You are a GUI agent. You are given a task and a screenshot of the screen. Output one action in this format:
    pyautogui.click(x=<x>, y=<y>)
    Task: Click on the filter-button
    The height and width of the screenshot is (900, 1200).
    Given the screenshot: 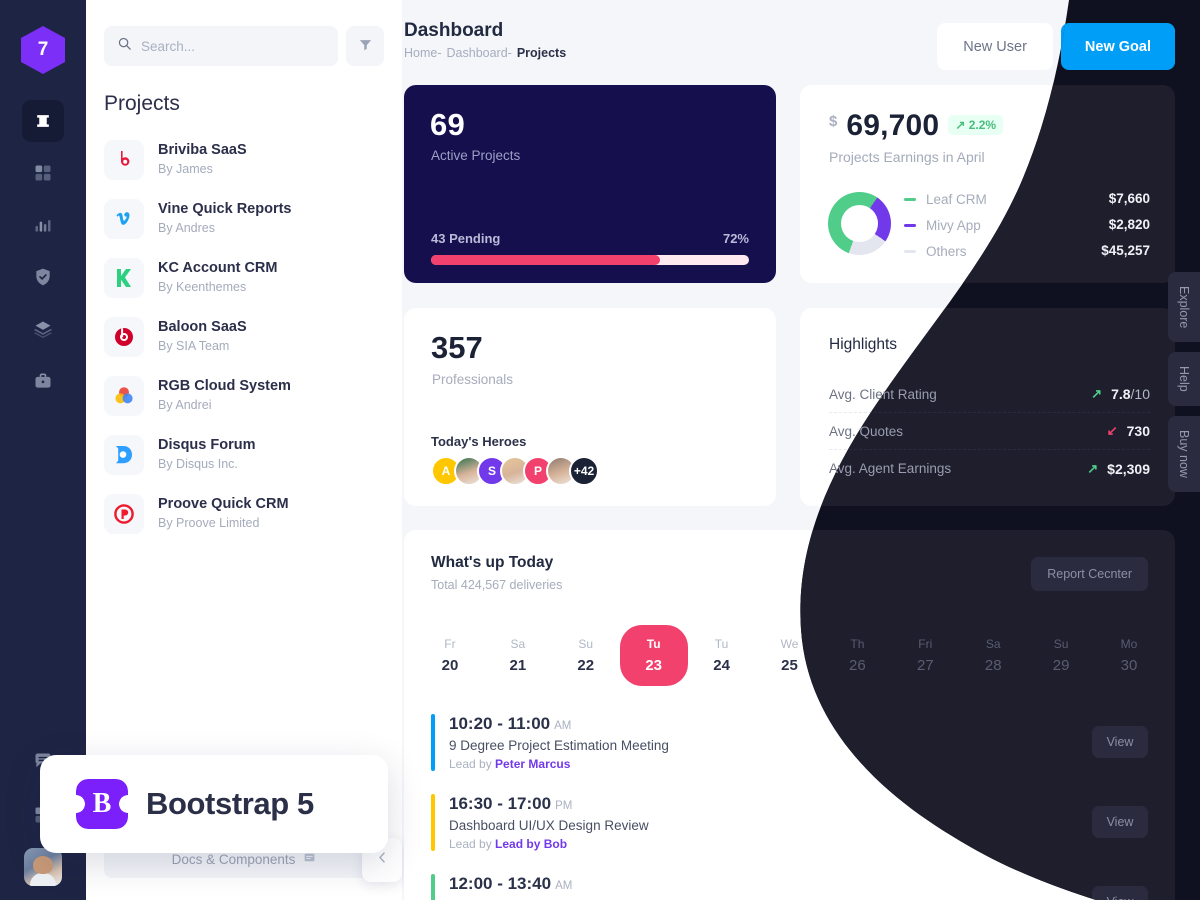 What is the action you would take?
    pyautogui.click(x=365, y=46)
    